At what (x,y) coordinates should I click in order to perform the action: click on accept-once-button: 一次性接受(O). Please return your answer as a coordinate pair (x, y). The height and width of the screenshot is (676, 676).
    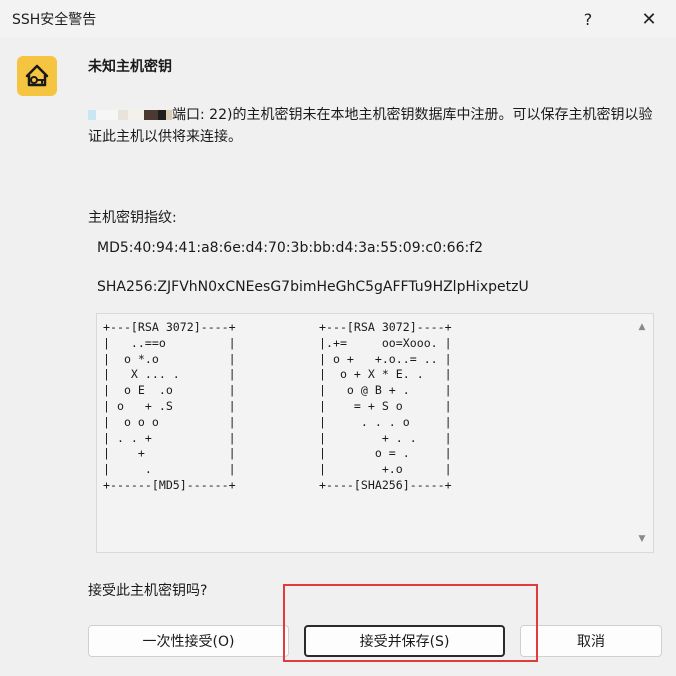
    Looking at the image, I should click on (188, 641).